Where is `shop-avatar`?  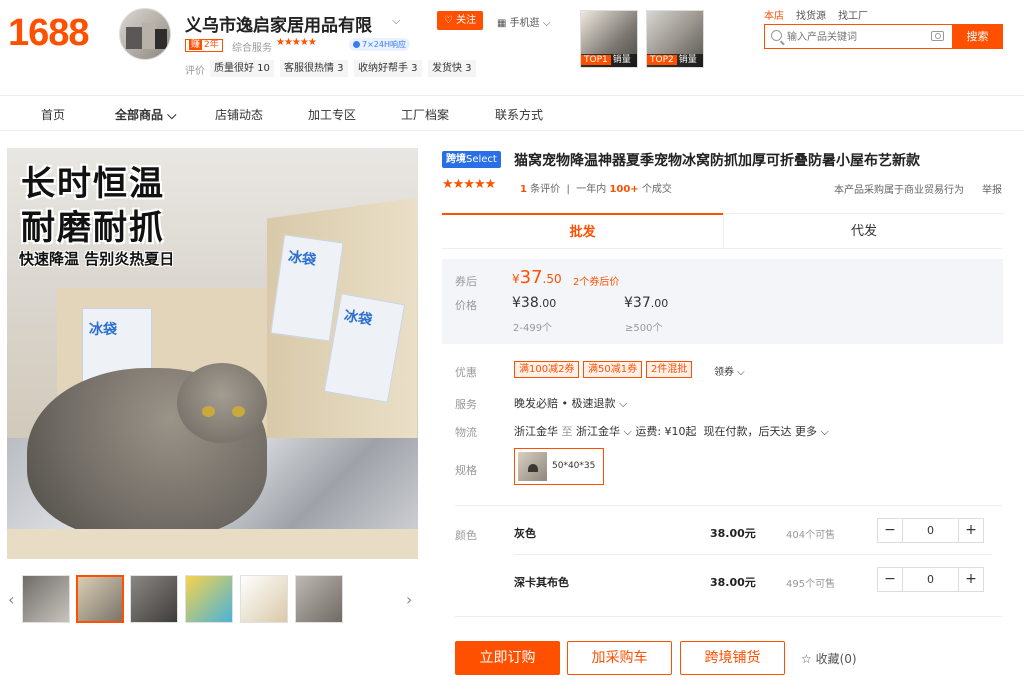
shop-avatar is located at coordinates (145, 34).